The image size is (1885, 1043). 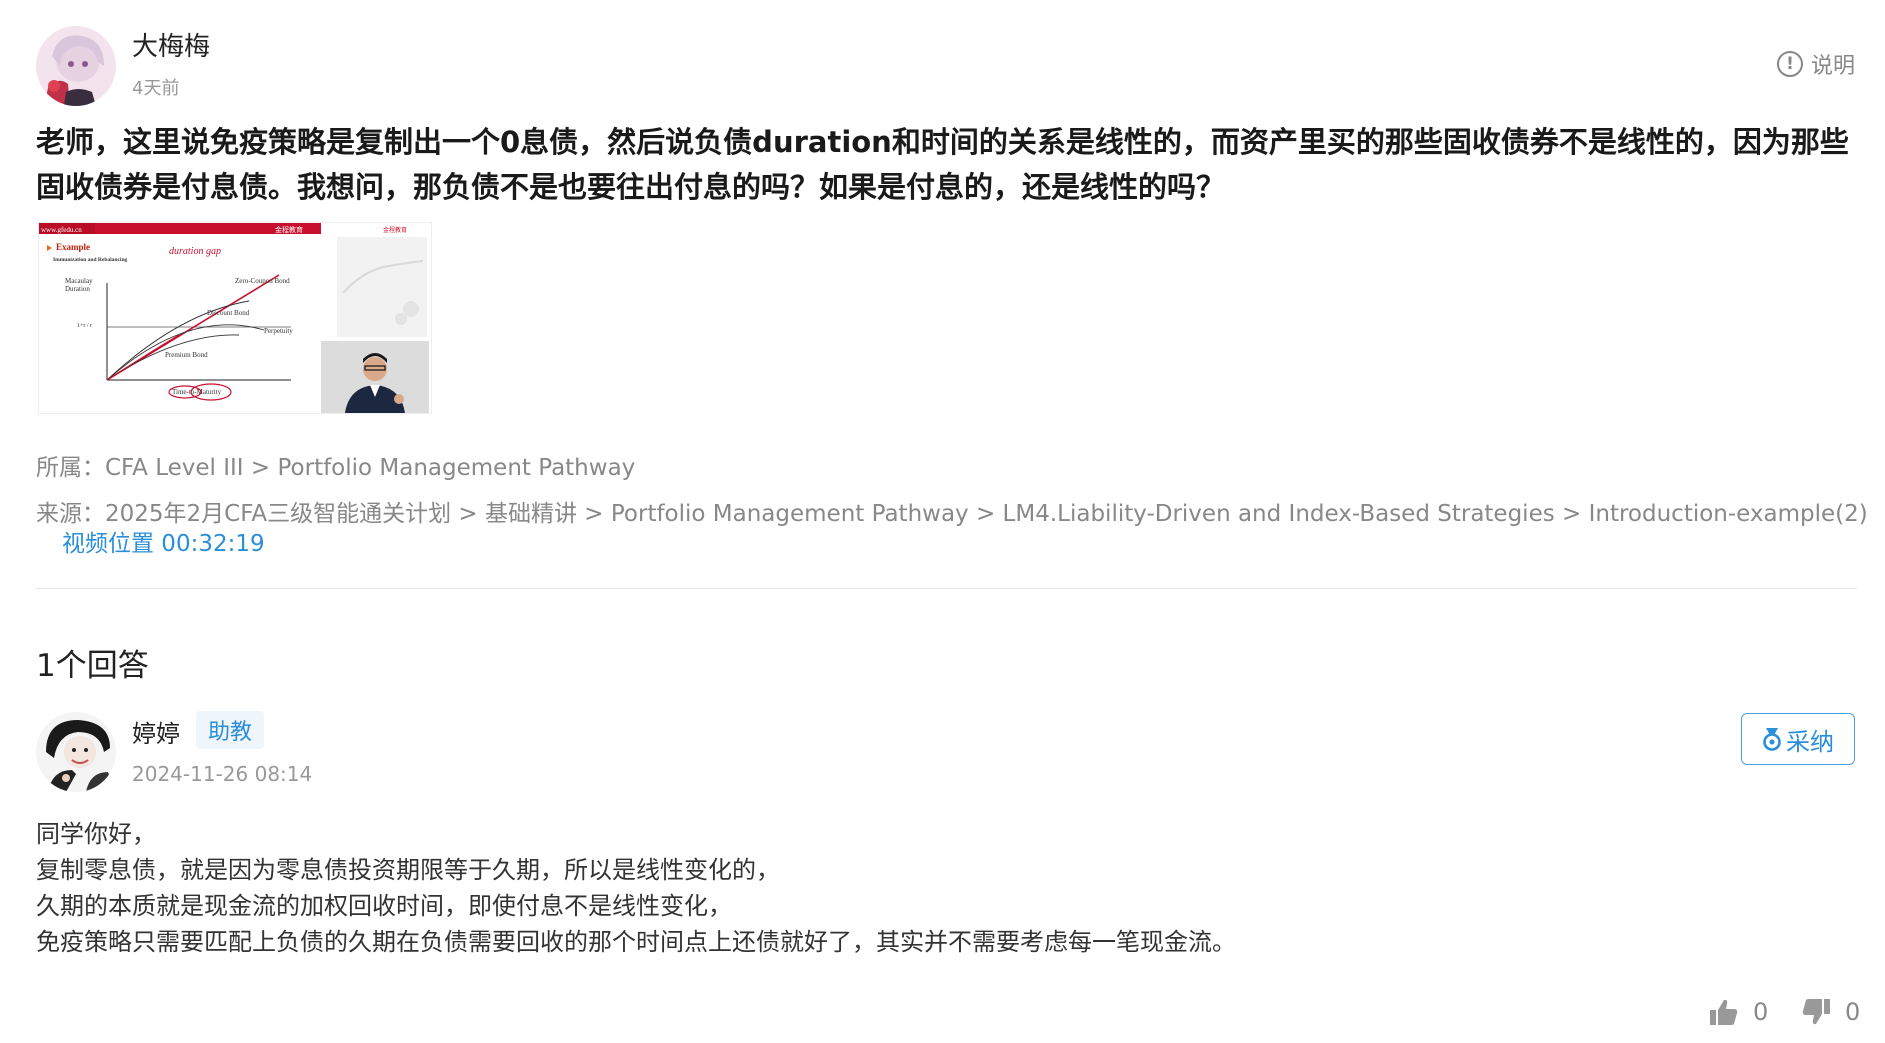 I want to click on video-position-link: 视频位置 00:32:19, so click(x=163, y=541).